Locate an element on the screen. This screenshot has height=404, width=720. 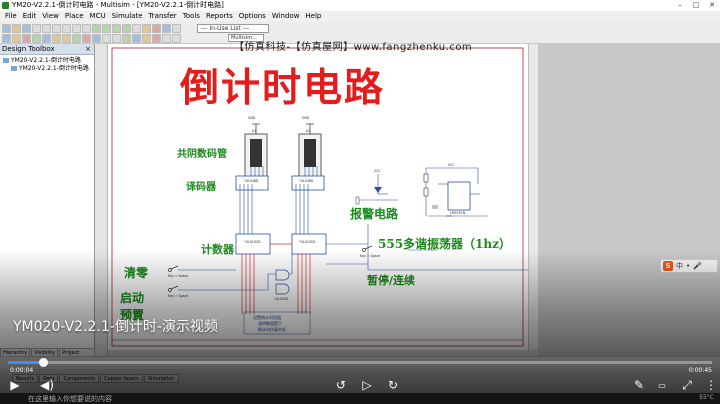
label-clear: 清零 is located at coordinates (136, 273).